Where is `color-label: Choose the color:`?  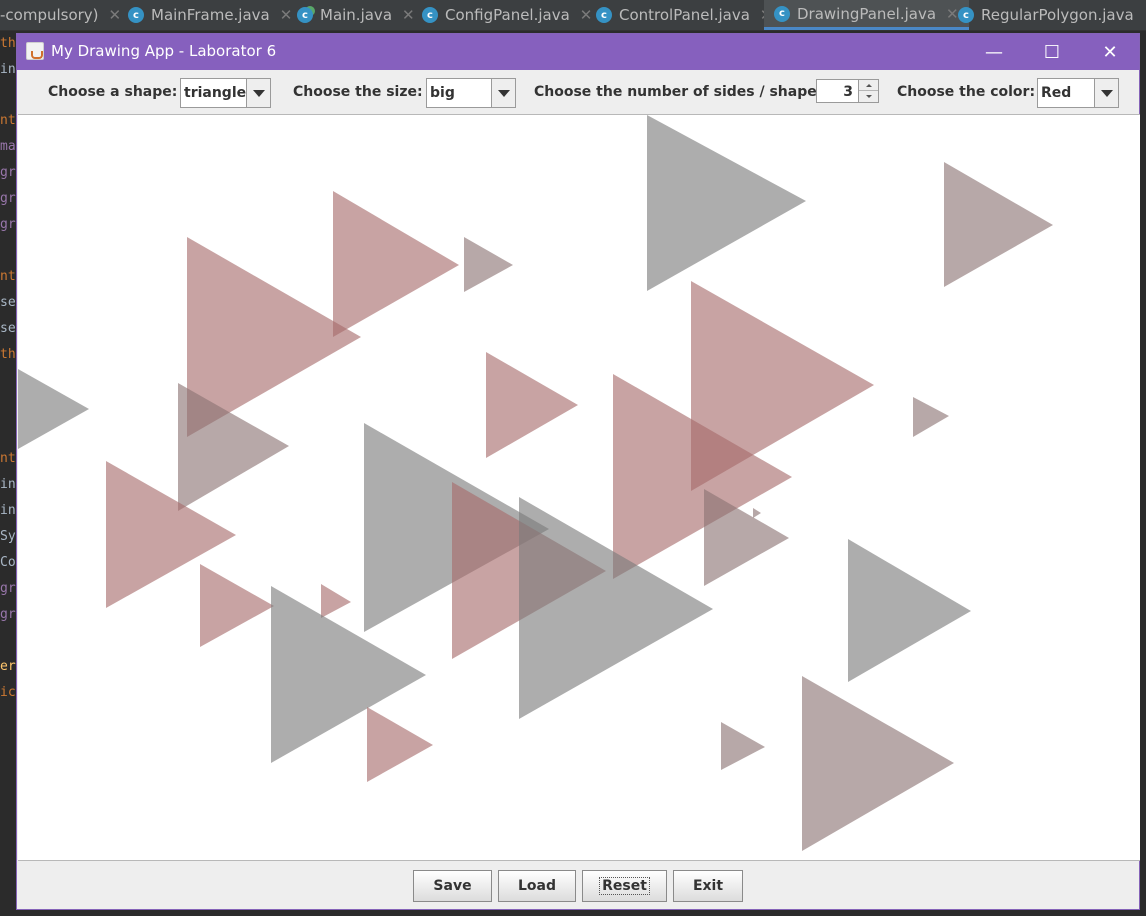
color-label: Choose the color: is located at coordinates (966, 92).